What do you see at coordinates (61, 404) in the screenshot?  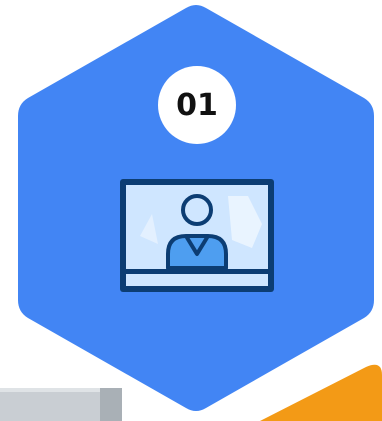 I see `background-photo-strip` at bounding box center [61, 404].